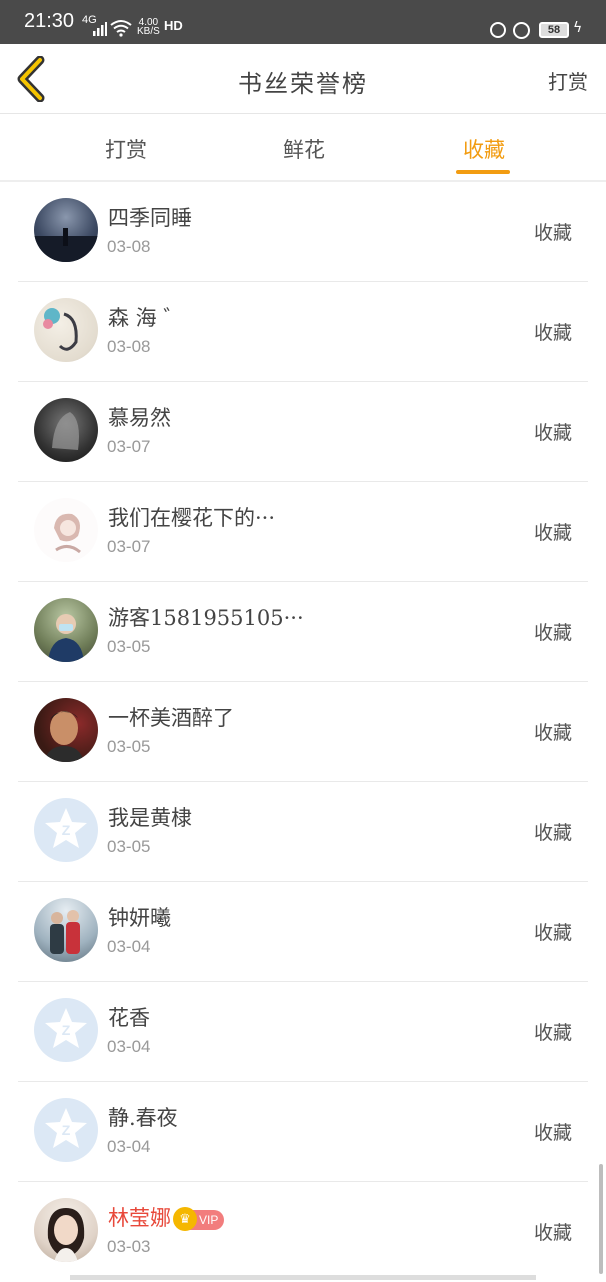 The image size is (606, 1282). I want to click on status-bar: 21:30 4G 4.00 KB/S HD 58 ϟ, so click(303, 22).